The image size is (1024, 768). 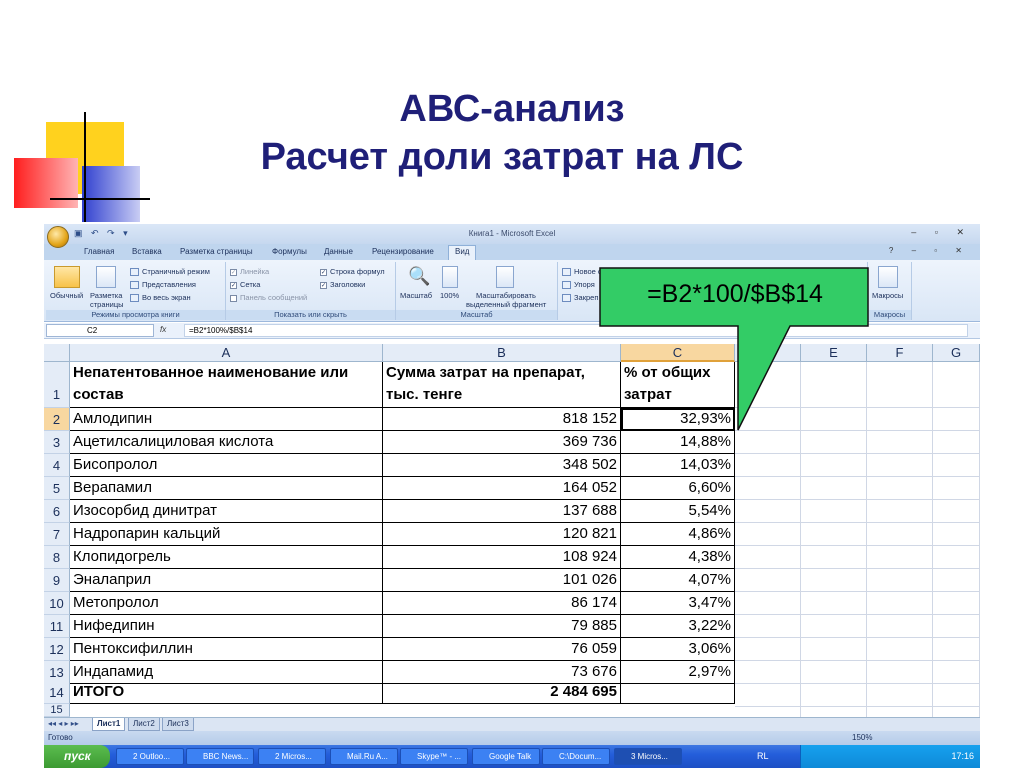 I want to click on column-header-c: C, so click(x=678, y=353).